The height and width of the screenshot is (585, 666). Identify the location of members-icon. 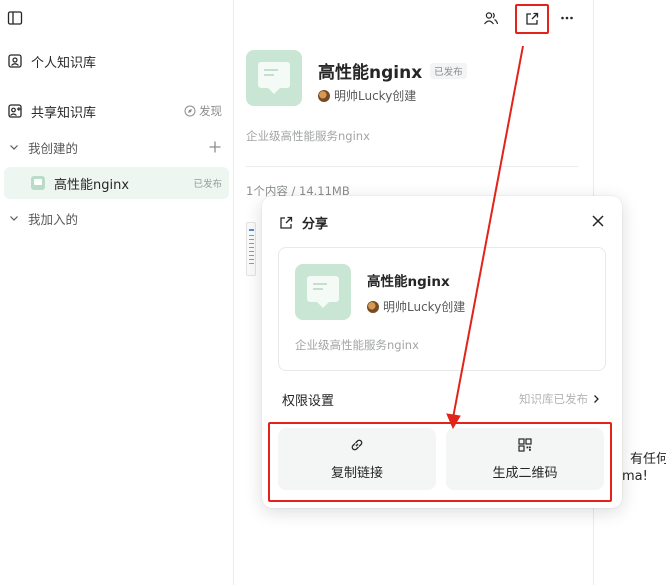
(491, 18).